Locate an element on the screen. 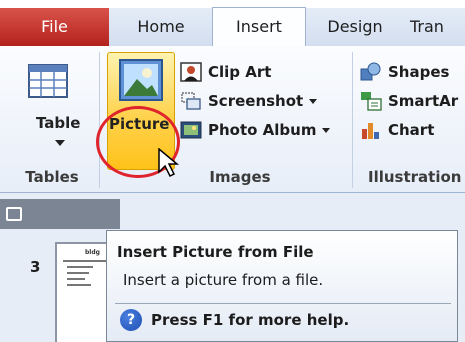 This screenshot has height=342, width=465. slide-number: 3 is located at coordinates (35, 267).